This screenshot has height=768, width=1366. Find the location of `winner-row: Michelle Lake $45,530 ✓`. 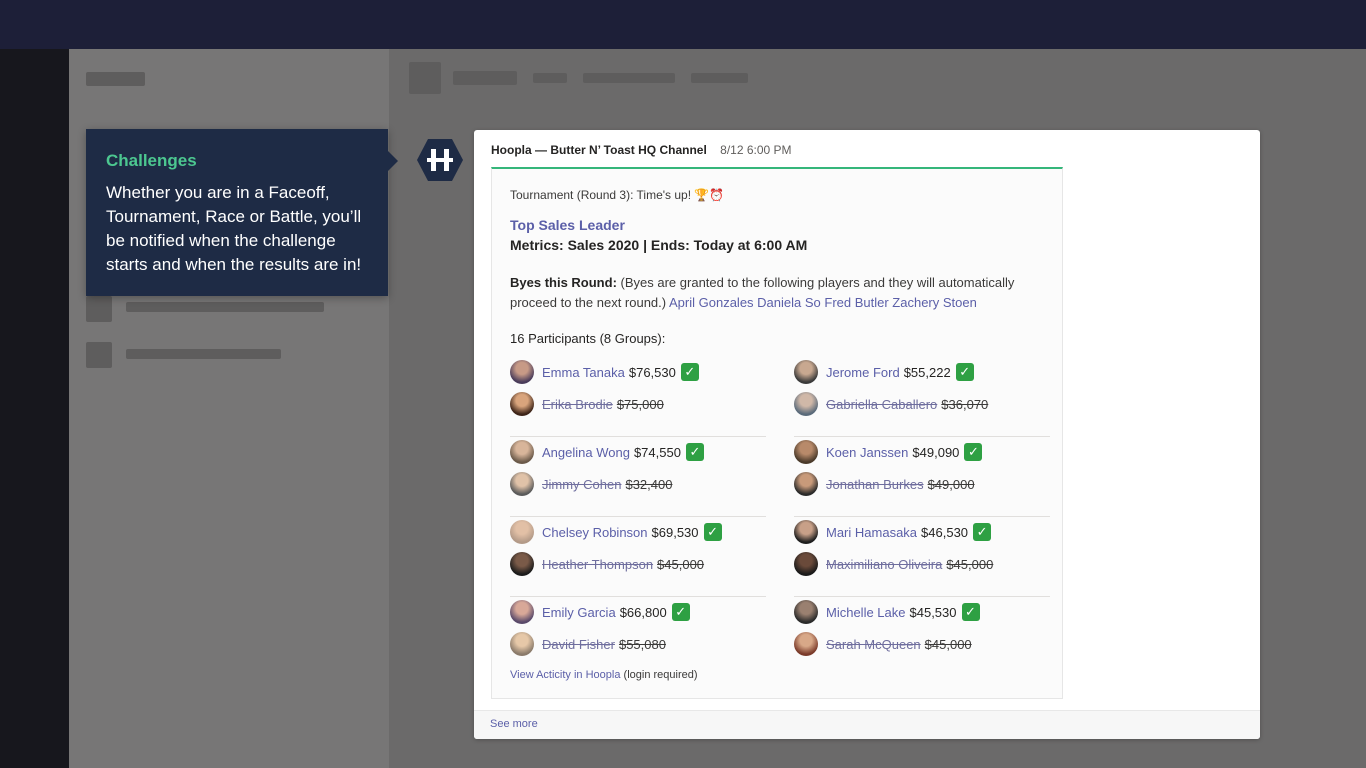

winner-row: Michelle Lake $45,530 ✓ is located at coordinates (887, 612).